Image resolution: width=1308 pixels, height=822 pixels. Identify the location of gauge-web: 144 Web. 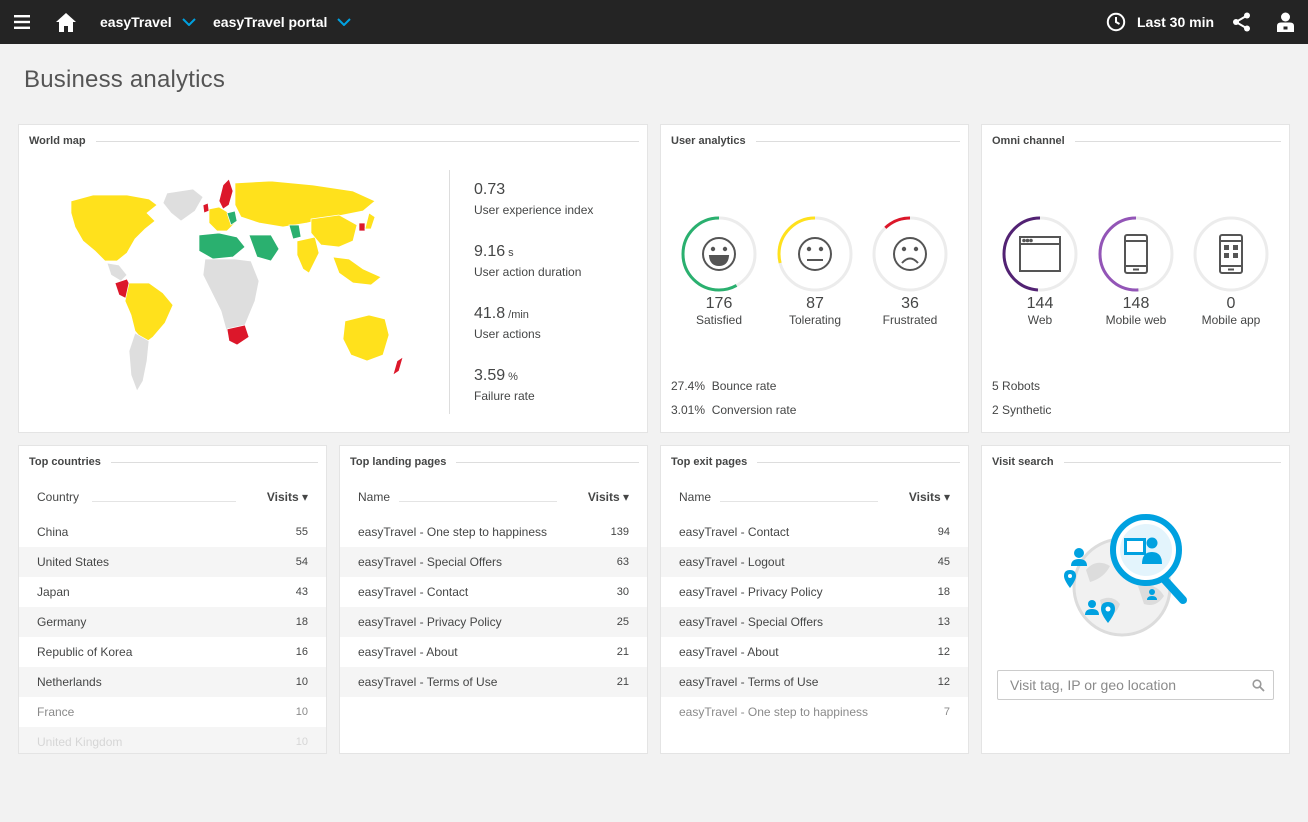
(1040, 271).